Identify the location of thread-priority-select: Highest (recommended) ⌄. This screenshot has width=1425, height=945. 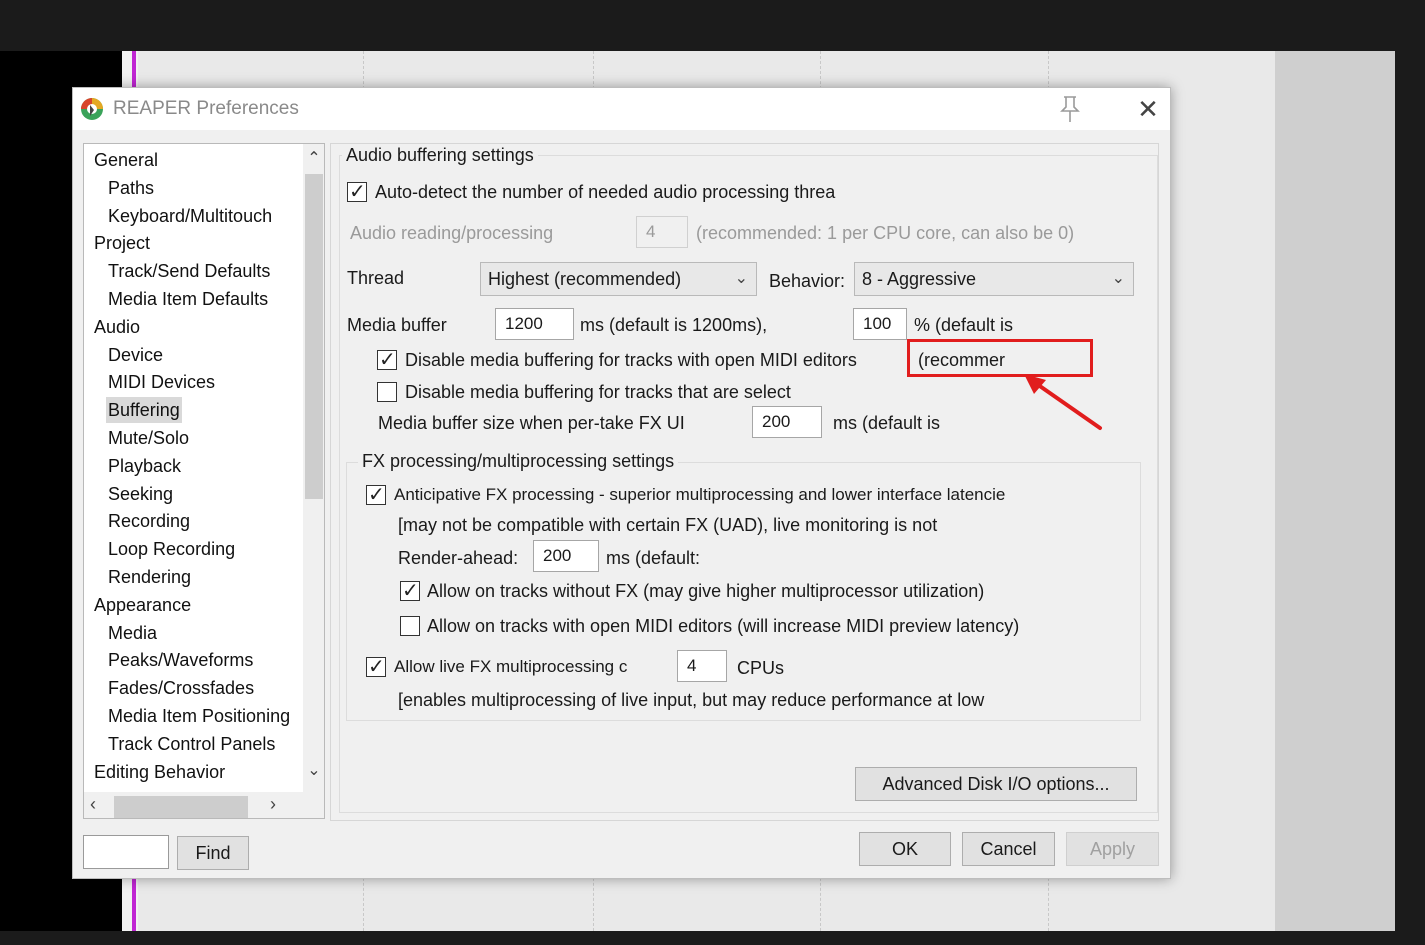
(618, 279).